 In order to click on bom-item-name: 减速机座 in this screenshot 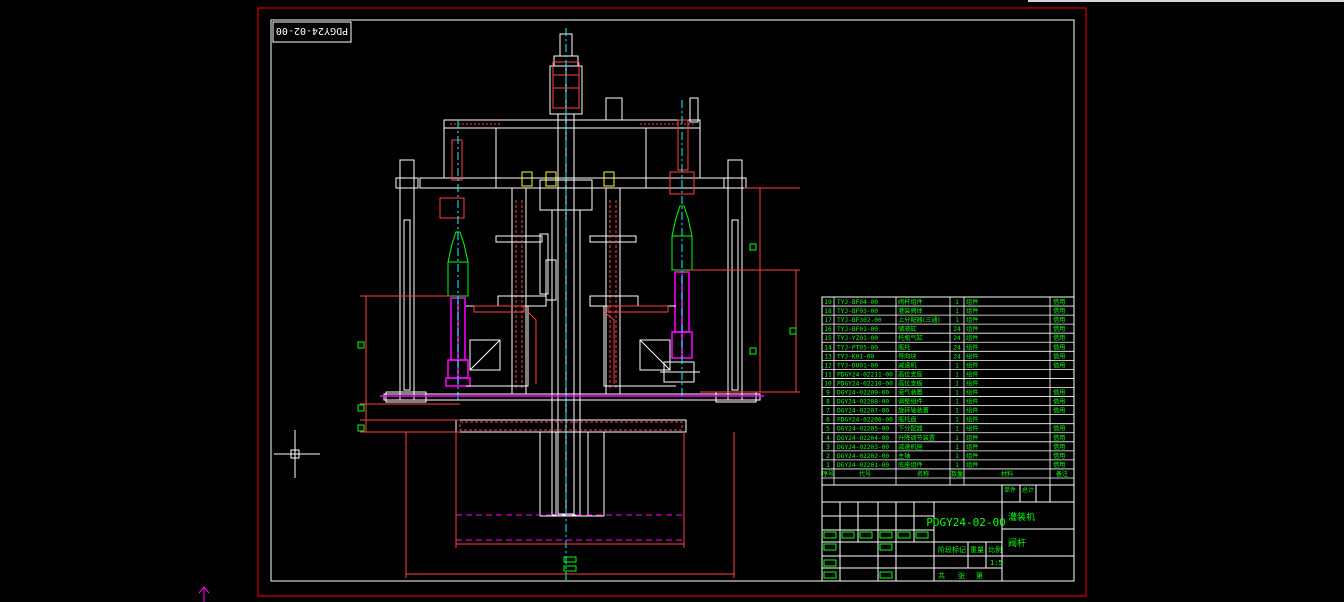, I will do `click(910, 447)`.